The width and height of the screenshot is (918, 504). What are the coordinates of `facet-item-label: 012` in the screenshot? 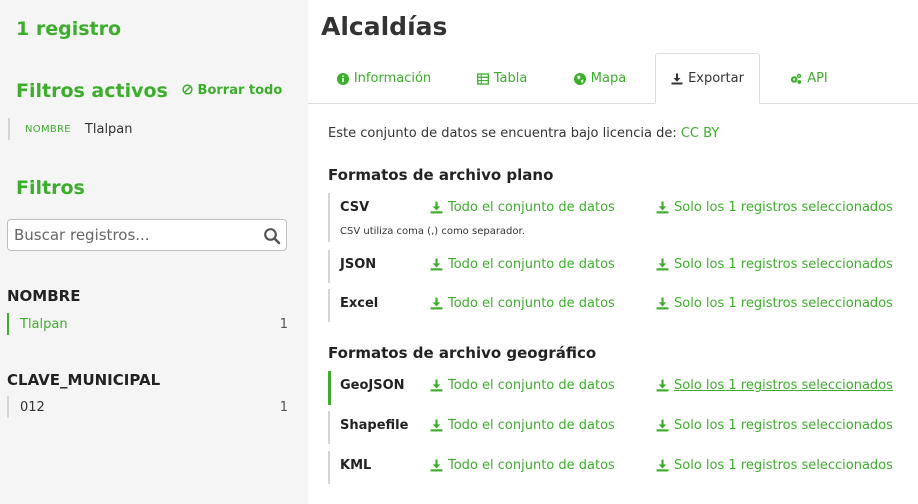 It's located at (32, 407).